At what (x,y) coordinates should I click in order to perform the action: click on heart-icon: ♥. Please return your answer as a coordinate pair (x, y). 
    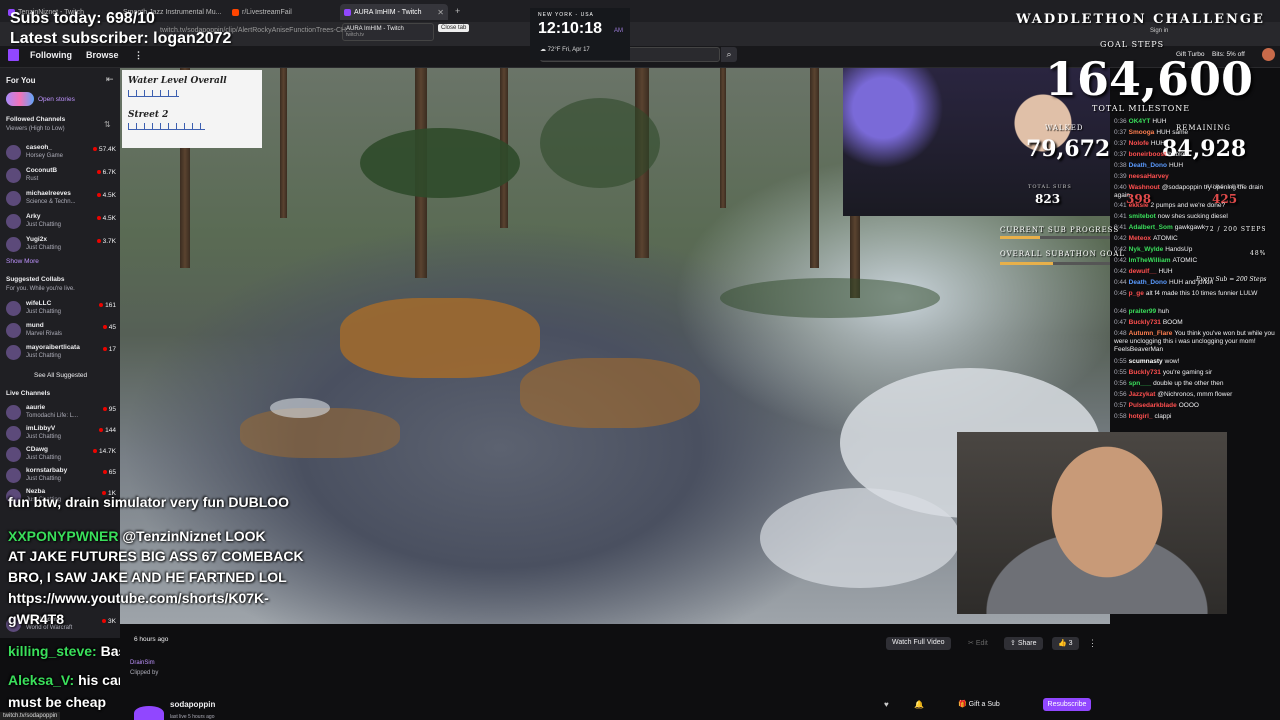
    Looking at the image, I should click on (886, 704).